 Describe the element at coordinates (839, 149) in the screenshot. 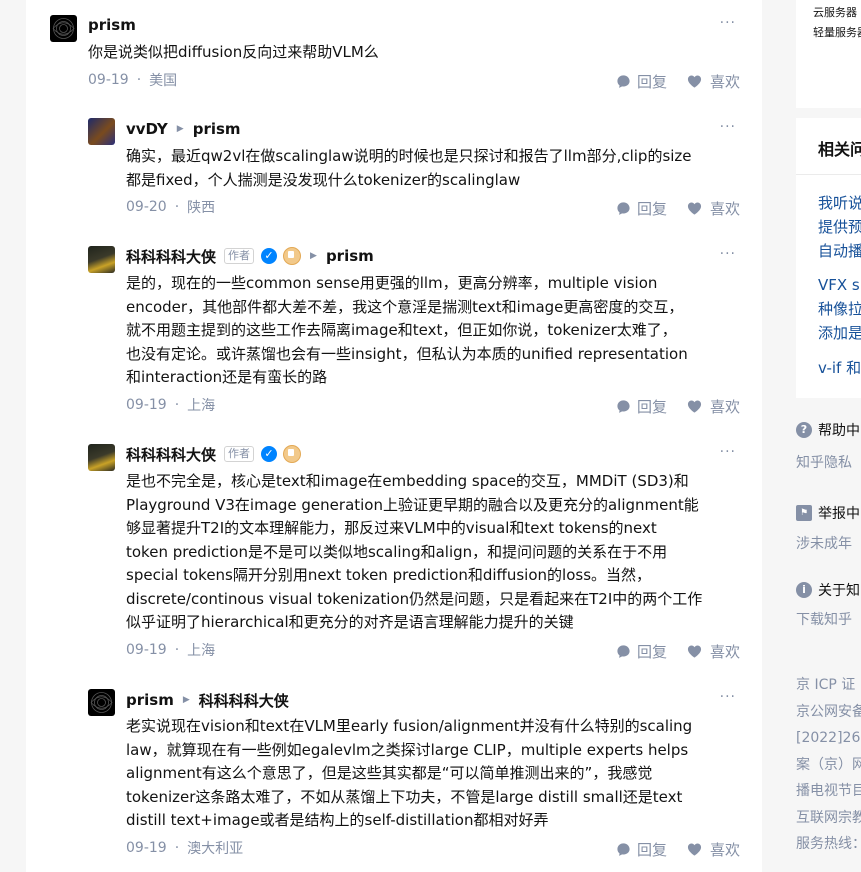

I see `related-title: 相关问` at that location.